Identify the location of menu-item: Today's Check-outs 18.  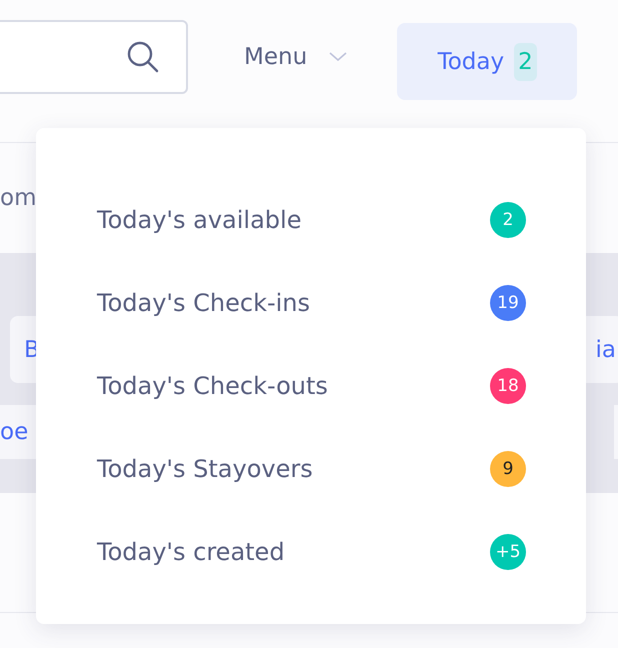
(311, 385).